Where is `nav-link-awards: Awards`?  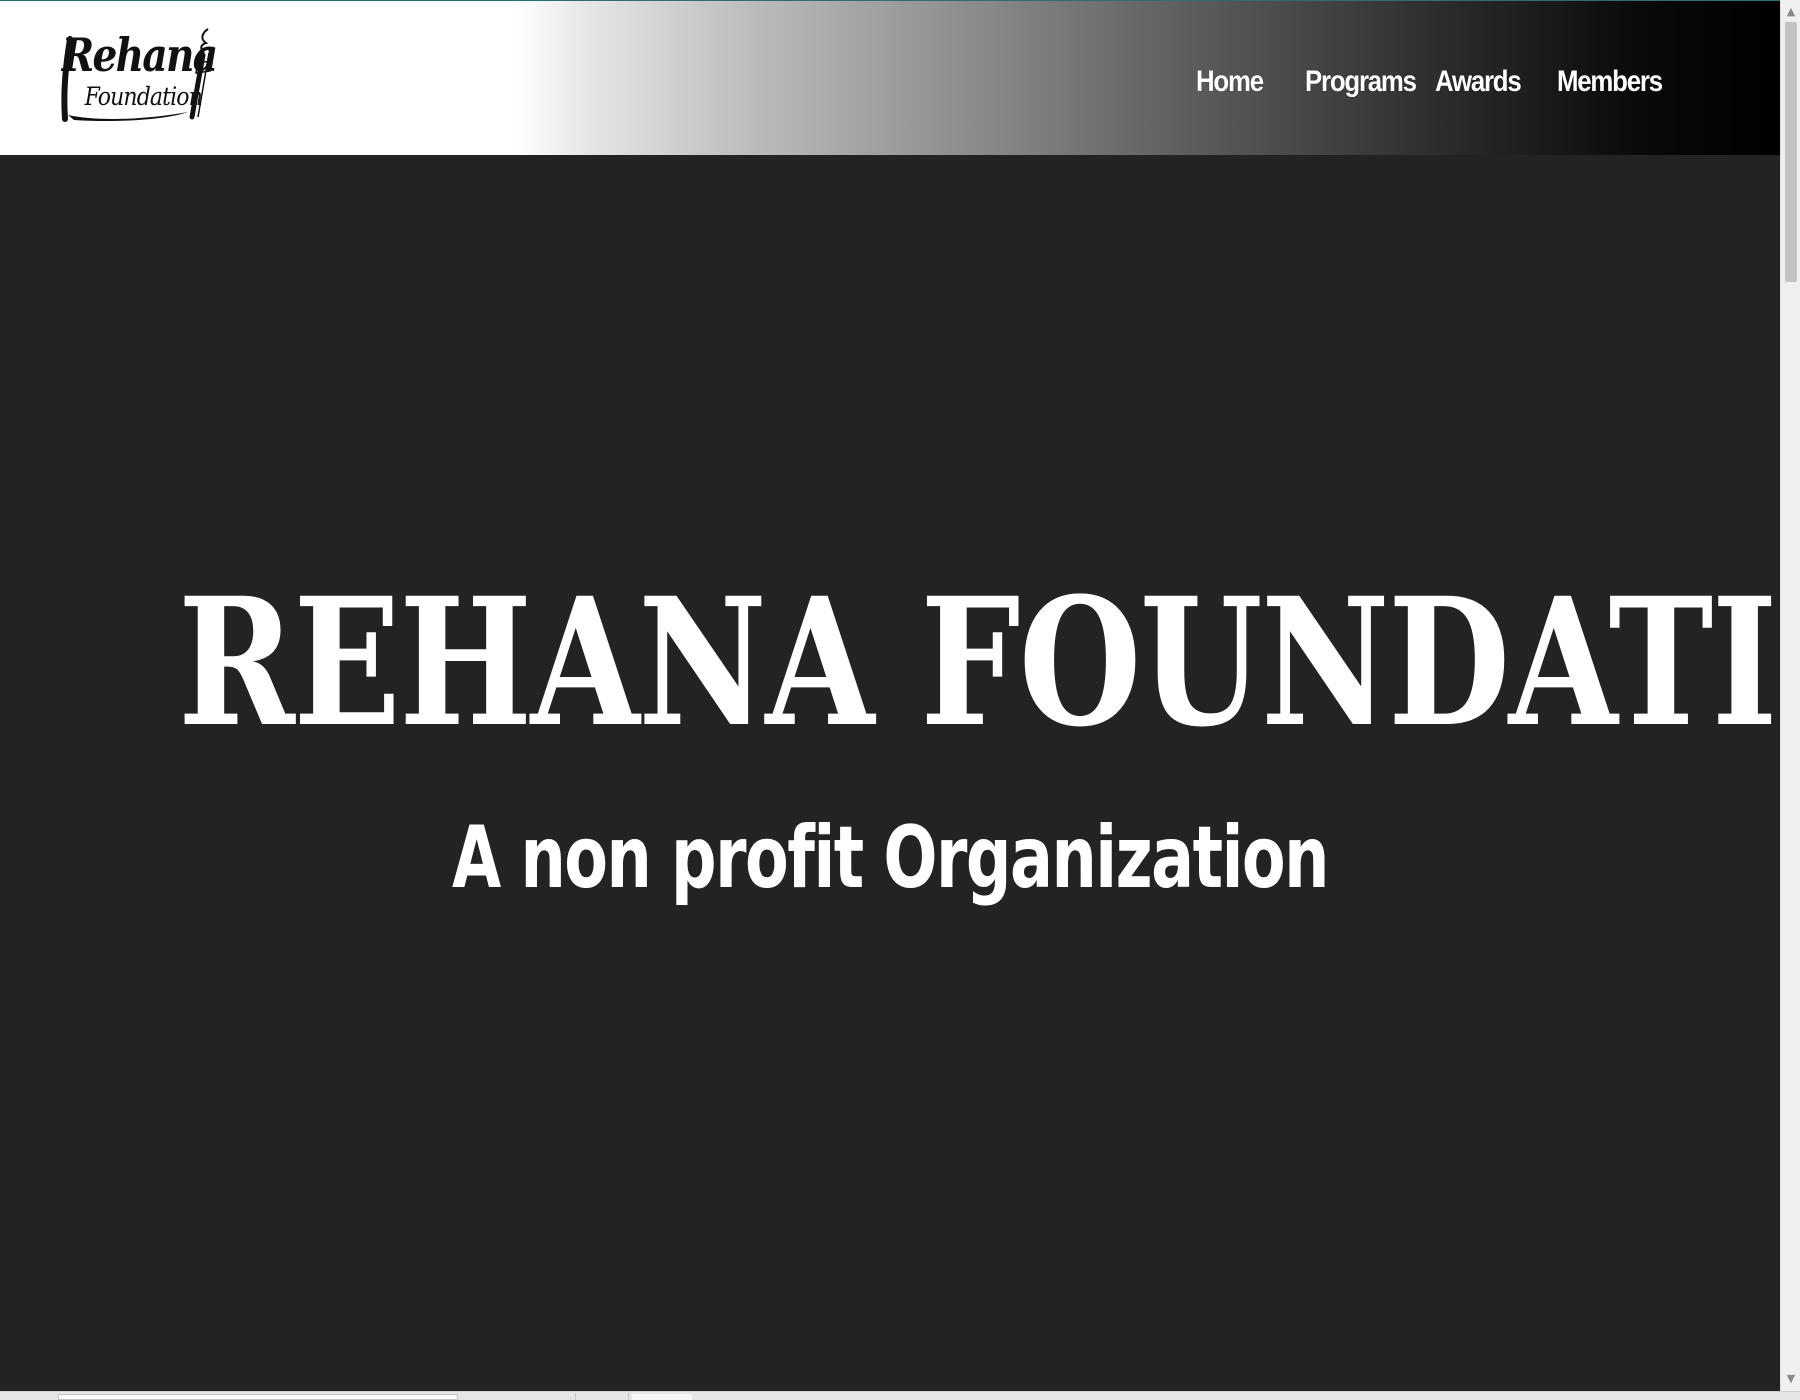
nav-link-awards: Awards is located at coordinates (1478, 82).